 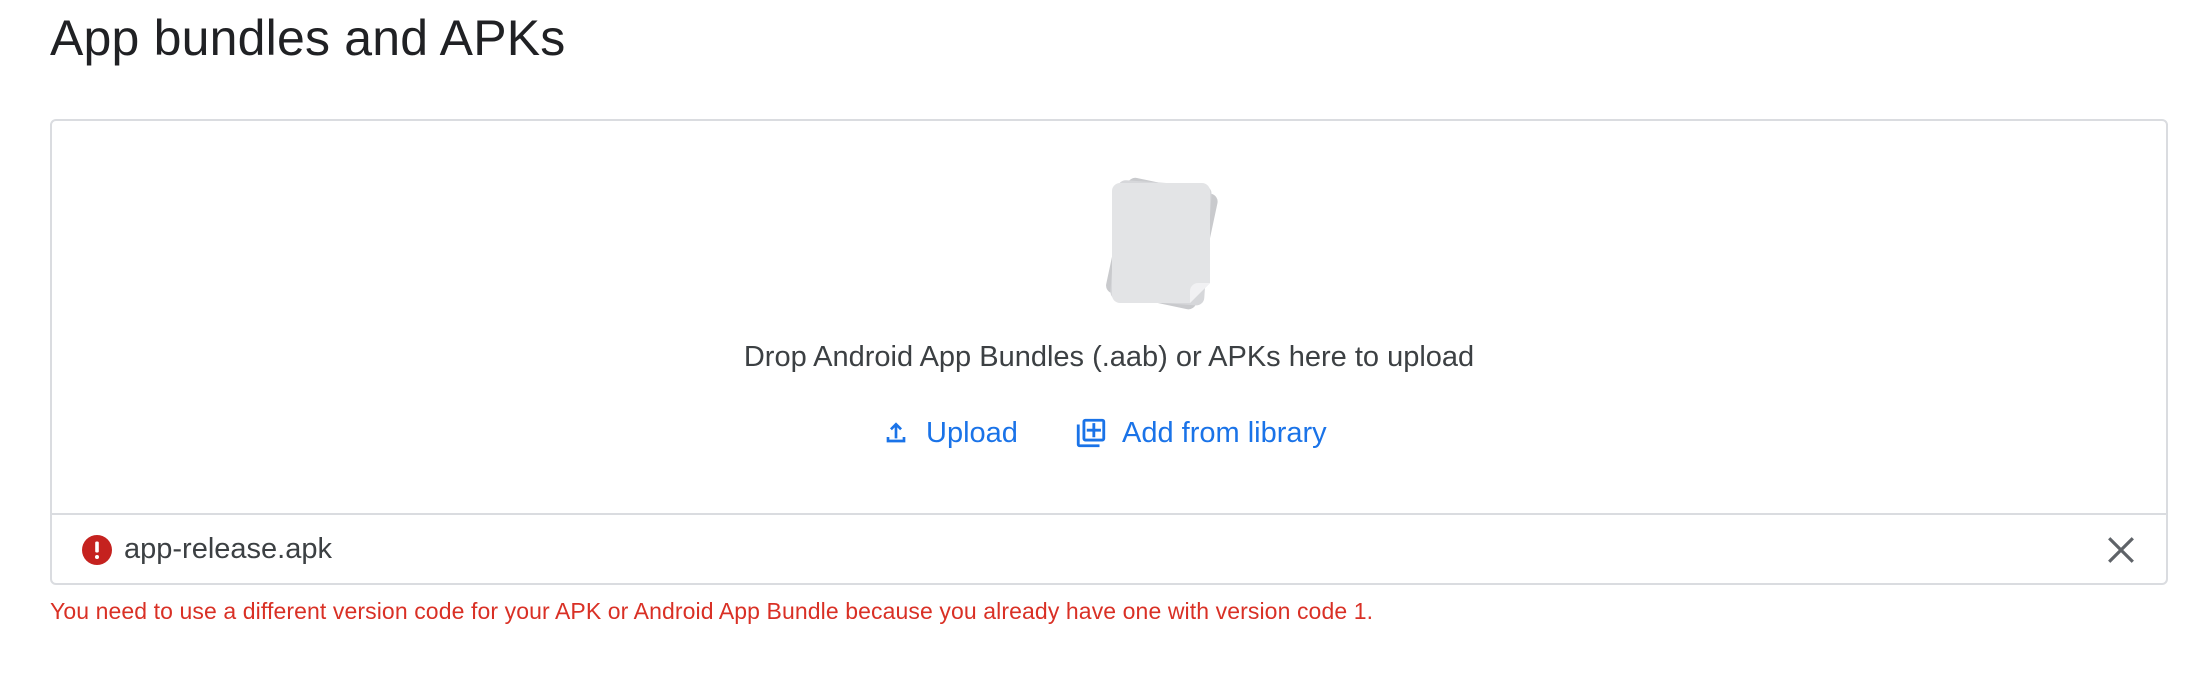 I want to click on remove-file-button, so click(x=2121, y=550).